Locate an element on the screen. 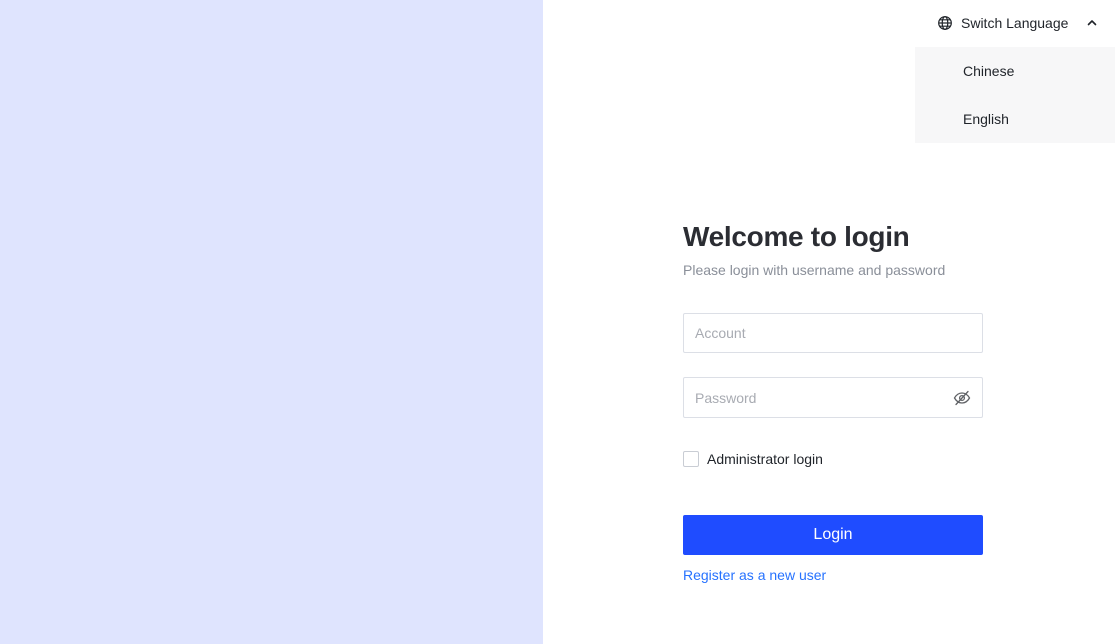 The height and width of the screenshot is (644, 1115). page-subtitle: Please login with username and password is located at coordinates (814, 270).